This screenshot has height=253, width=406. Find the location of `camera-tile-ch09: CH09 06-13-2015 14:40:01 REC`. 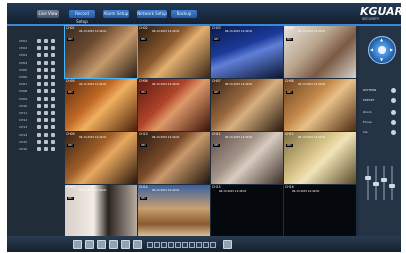

camera-tile-ch09: CH09 06-13-2015 14:40:01 REC is located at coordinates (101, 158).